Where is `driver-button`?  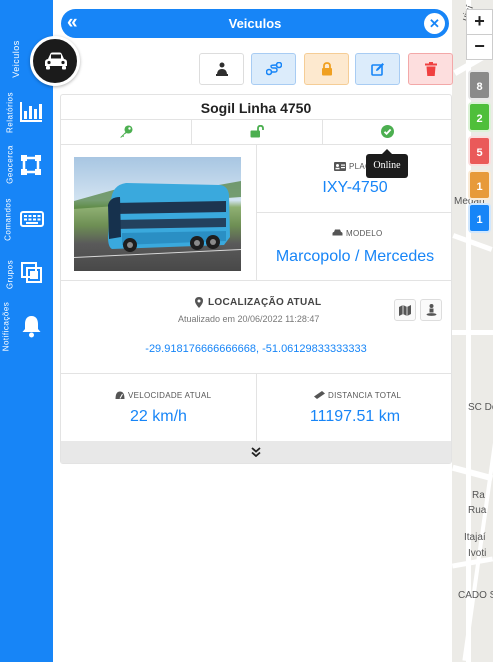
driver-button is located at coordinates (221, 69).